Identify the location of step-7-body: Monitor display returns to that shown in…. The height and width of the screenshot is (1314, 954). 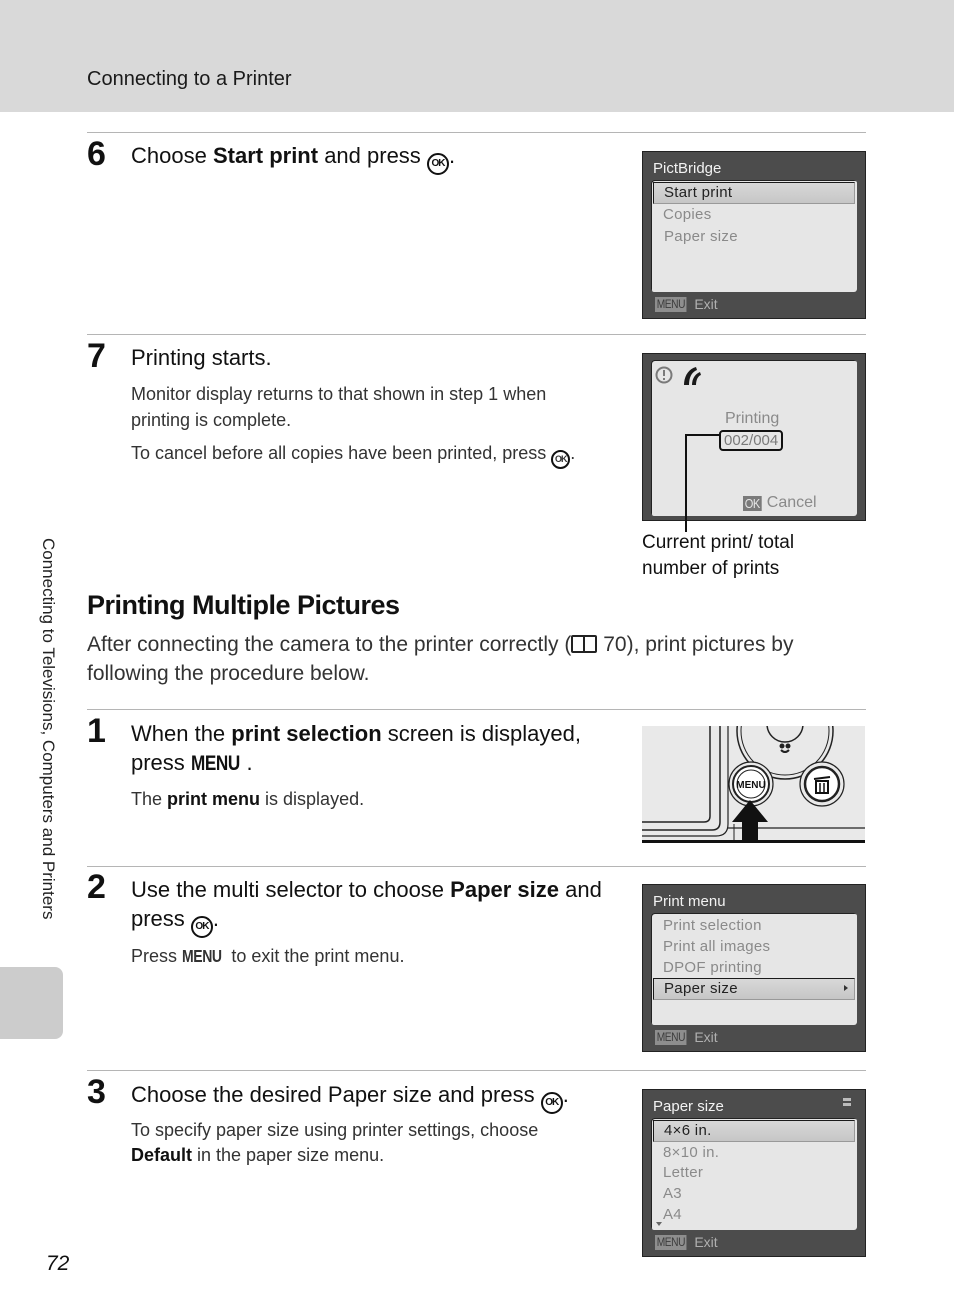
(339, 407).